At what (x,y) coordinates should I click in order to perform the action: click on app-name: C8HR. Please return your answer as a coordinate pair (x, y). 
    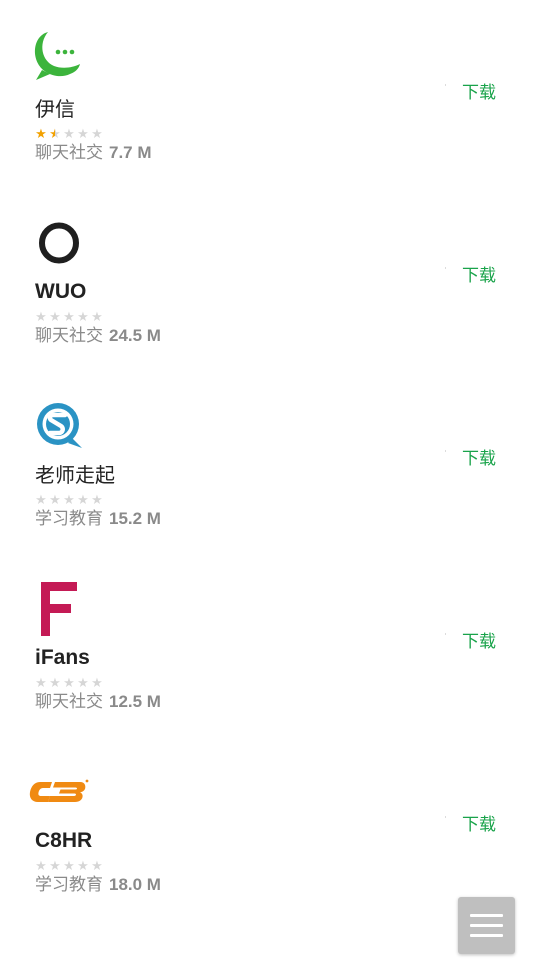
    Looking at the image, I should click on (63, 841).